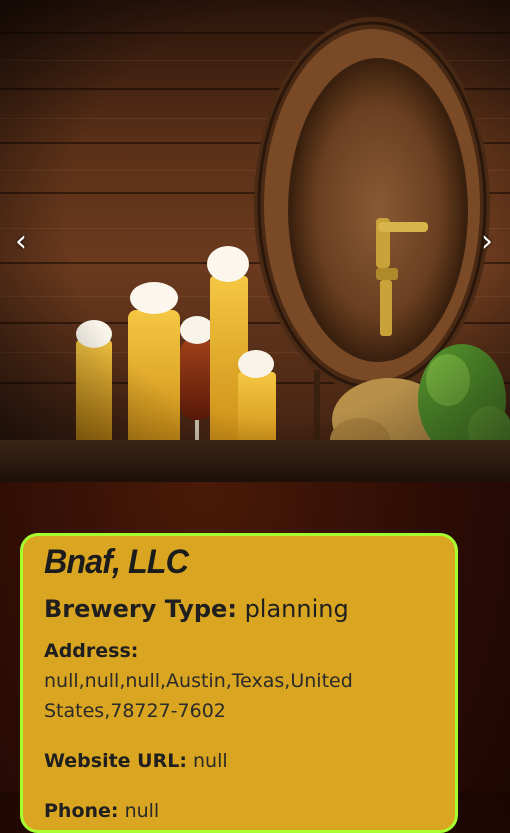 This screenshot has height=833, width=510. What do you see at coordinates (255, 461) in the screenshot?
I see `table-surface` at bounding box center [255, 461].